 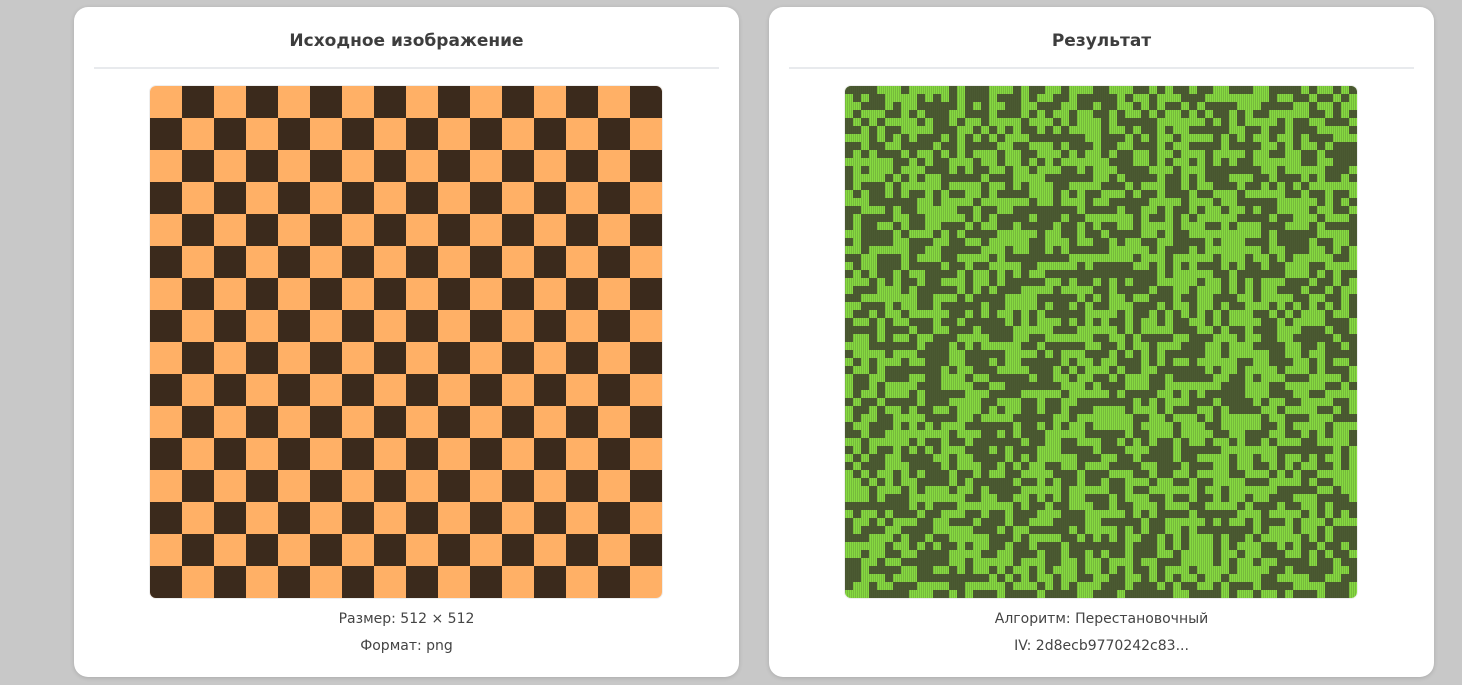 What do you see at coordinates (1101, 41) in the screenshot?
I see `result-panel-title: Результат` at bounding box center [1101, 41].